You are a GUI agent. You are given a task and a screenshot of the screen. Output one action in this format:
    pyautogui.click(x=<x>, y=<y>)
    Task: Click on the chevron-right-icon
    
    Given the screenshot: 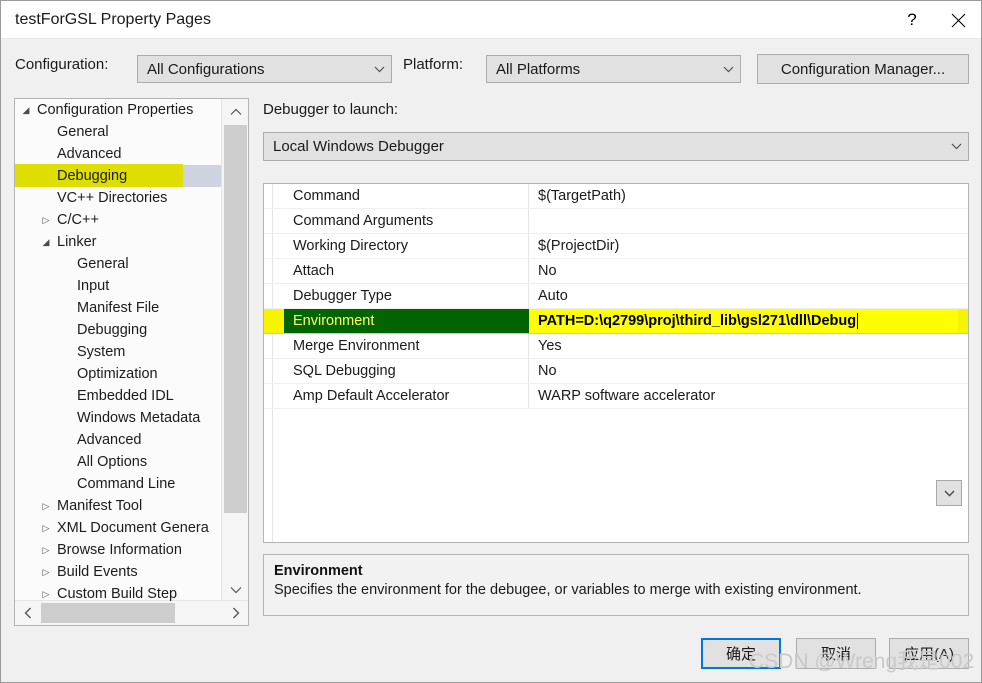 What is the action you would take?
    pyautogui.click(x=235, y=613)
    